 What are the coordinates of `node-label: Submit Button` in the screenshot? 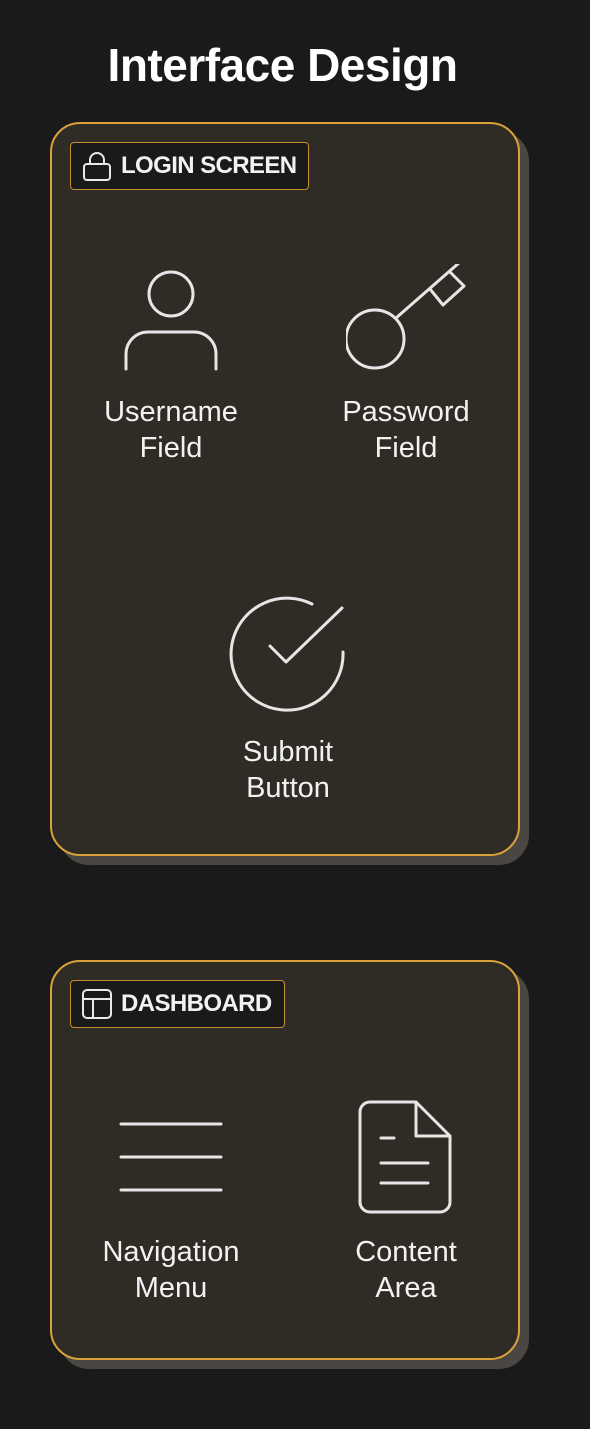 It's located at (288, 770).